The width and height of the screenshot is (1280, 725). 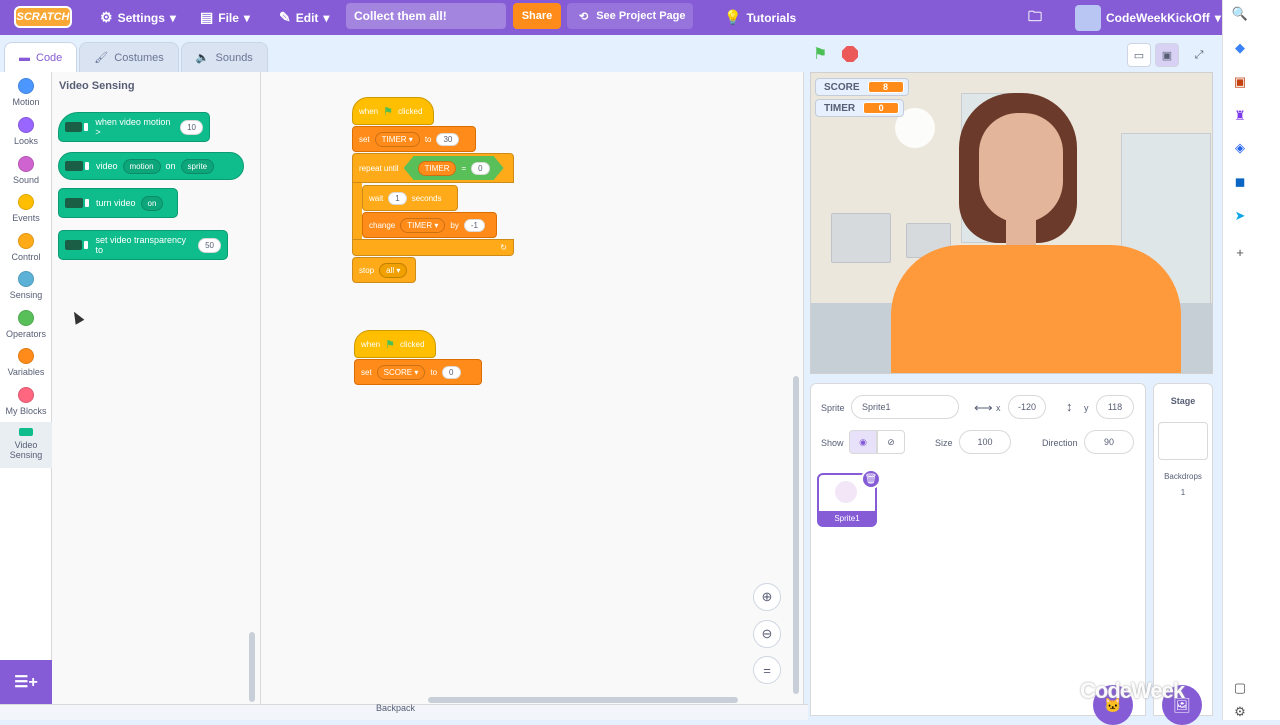 What do you see at coordinates (1109, 442) in the screenshot?
I see `direction-input: 90` at bounding box center [1109, 442].